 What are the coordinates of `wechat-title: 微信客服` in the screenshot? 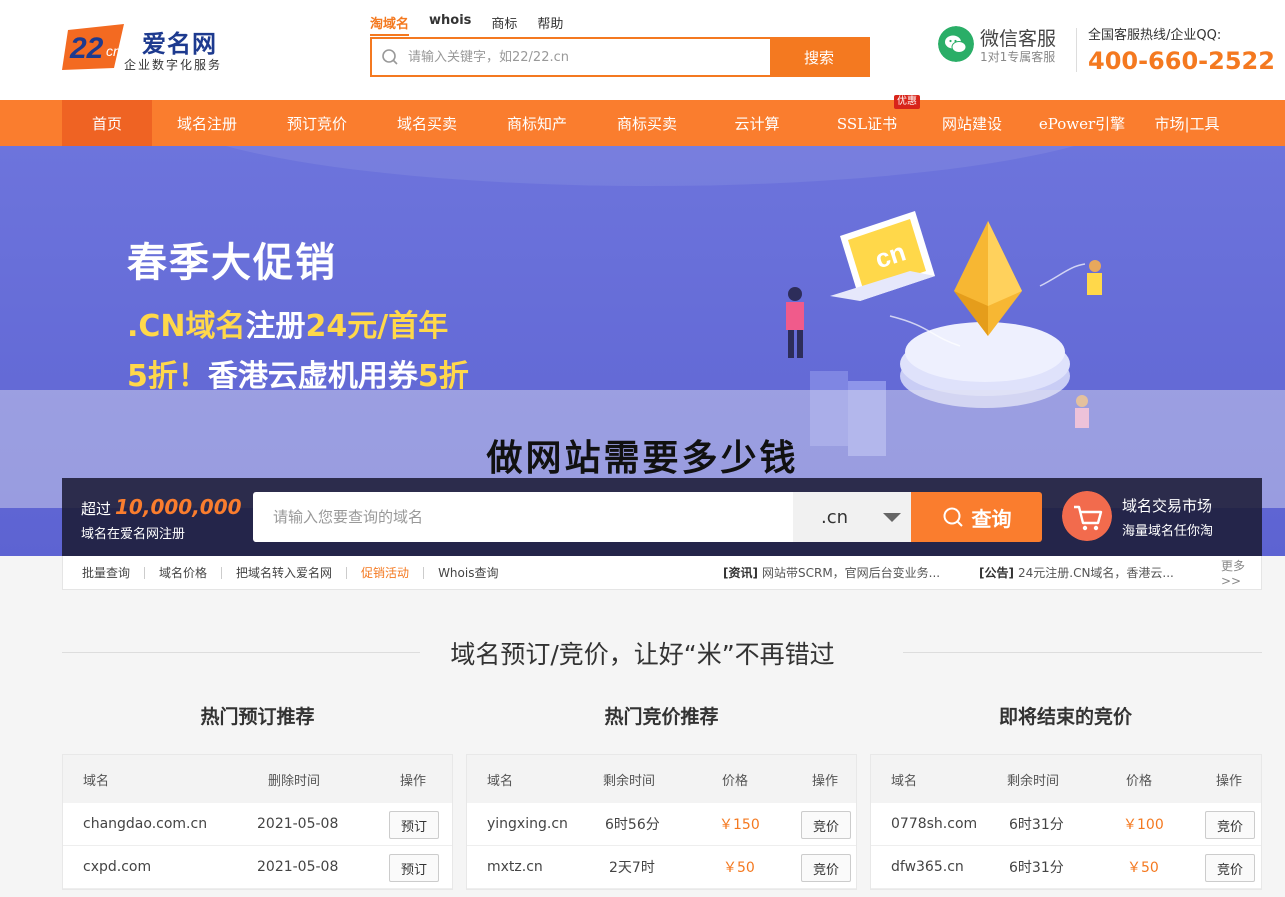 It's located at (1018, 39).